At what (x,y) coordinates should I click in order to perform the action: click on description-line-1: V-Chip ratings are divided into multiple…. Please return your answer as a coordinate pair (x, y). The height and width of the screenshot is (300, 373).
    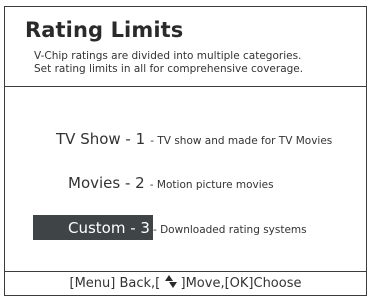
    Looking at the image, I should click on (168, 56).